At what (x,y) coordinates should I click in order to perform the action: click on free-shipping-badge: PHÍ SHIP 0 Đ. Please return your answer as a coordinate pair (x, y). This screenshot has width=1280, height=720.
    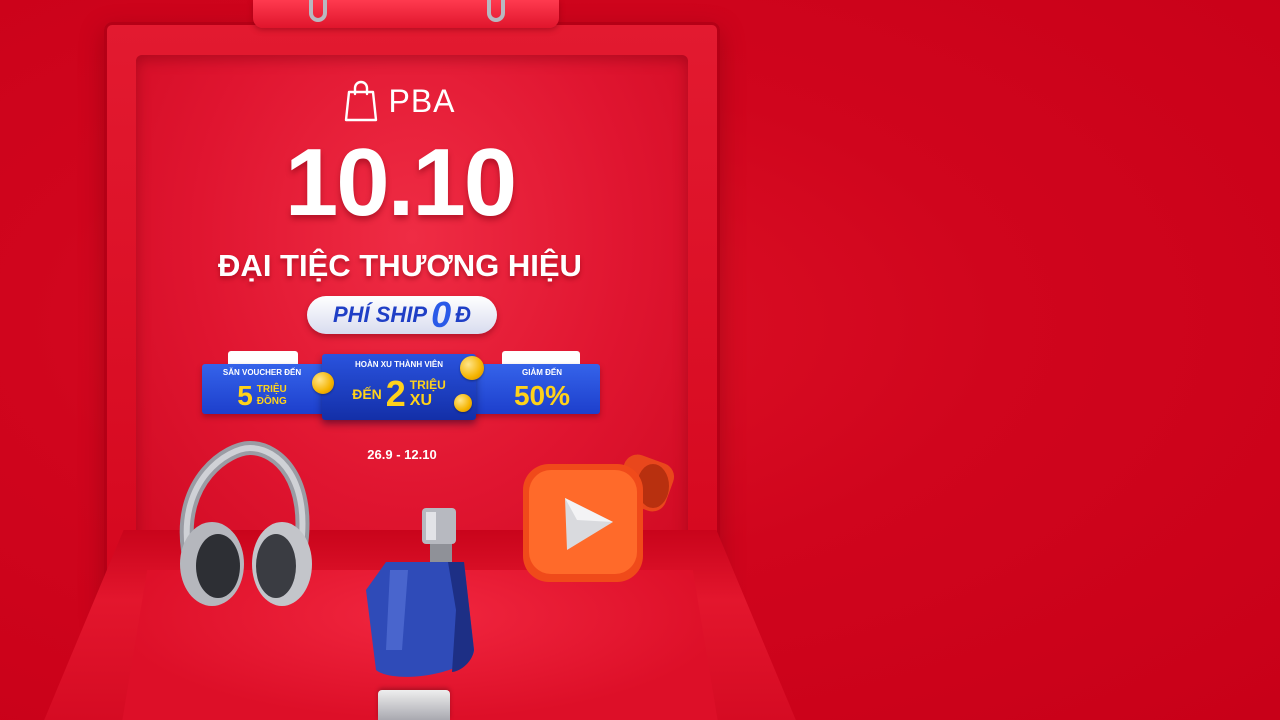
    Looking at the image, I should click on (402, 315).